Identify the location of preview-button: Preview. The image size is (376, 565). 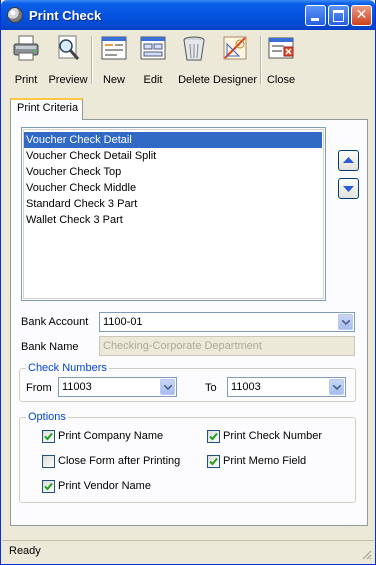
(68, 59).